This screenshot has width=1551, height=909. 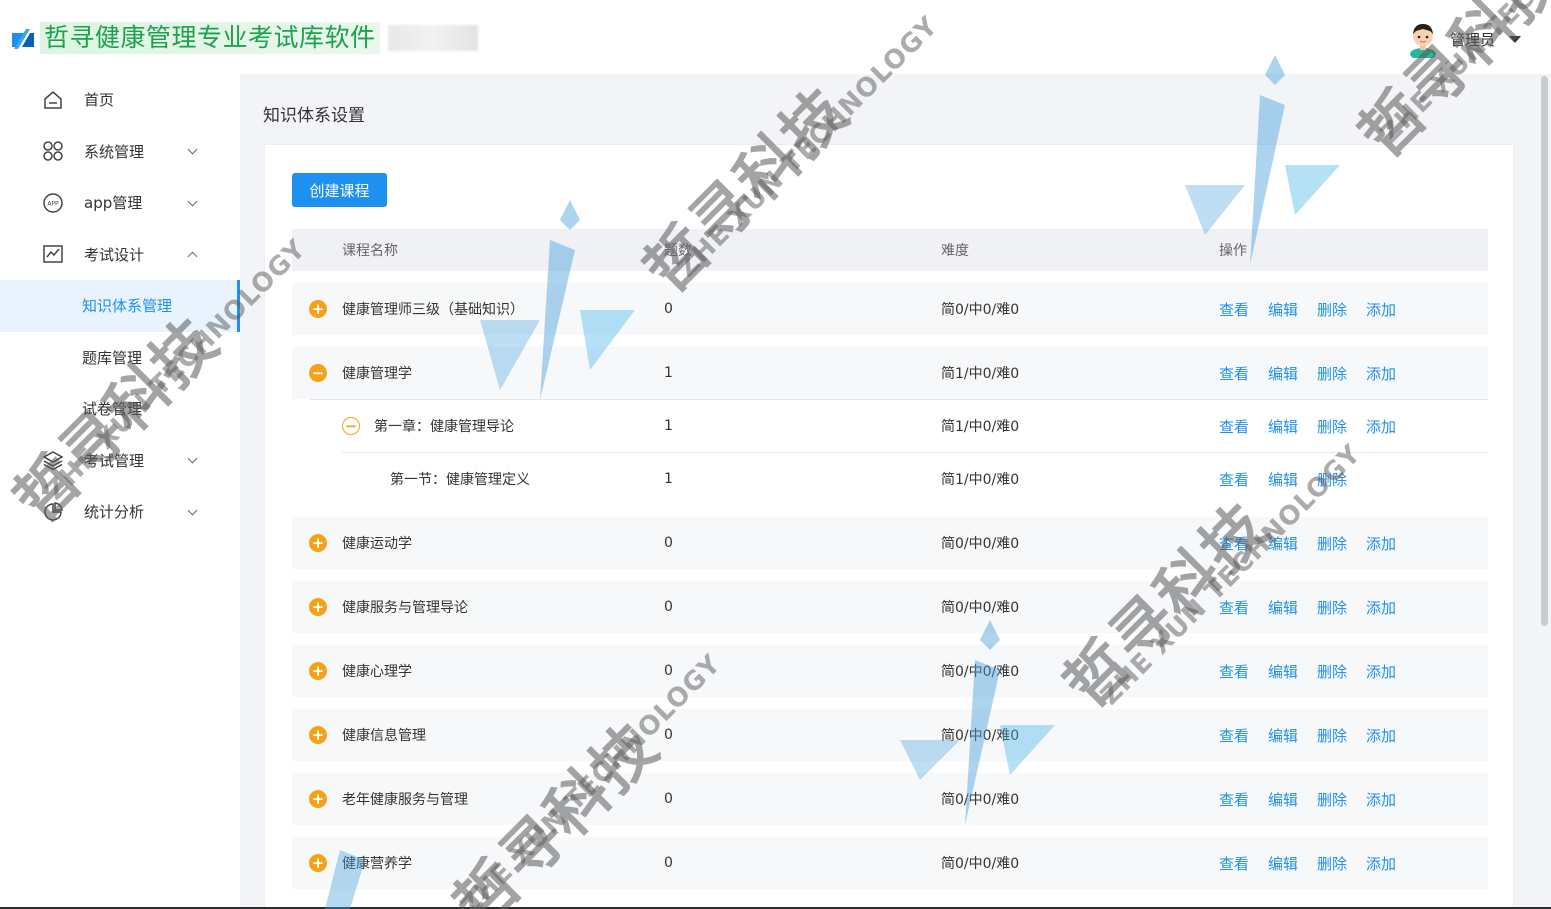 I want to click on column-header-difficulty: 难度, so click(x=955, y=251).